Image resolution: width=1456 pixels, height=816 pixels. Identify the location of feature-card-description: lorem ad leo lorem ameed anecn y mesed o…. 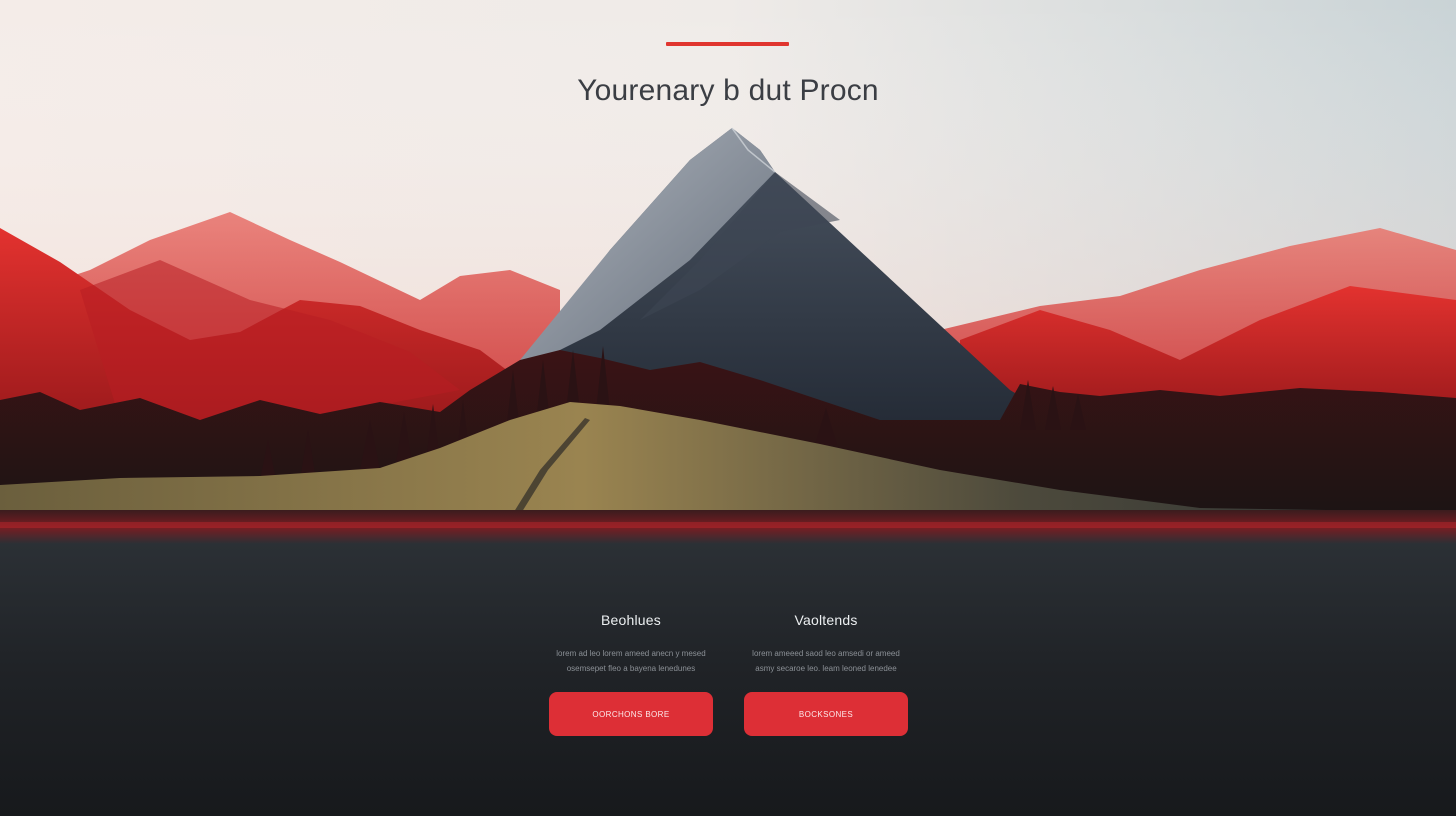
(631, 661).